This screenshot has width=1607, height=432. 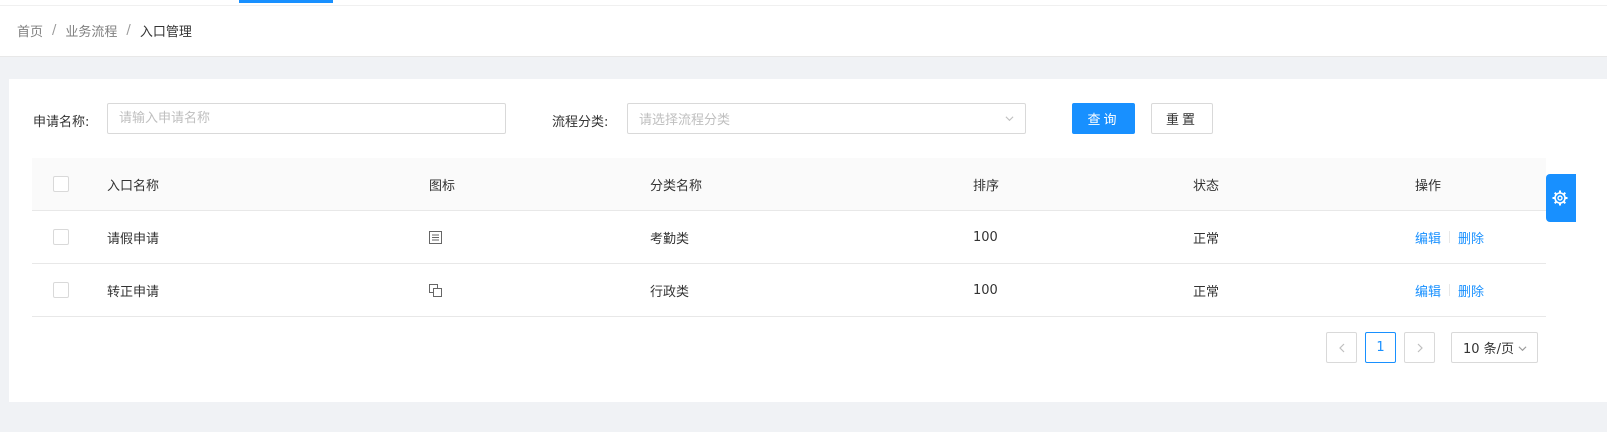 What do you see at coordinates (580, 122) in the screenshot?
I see `process-category-label: 流程分类:` at bounding box center [580, 122].